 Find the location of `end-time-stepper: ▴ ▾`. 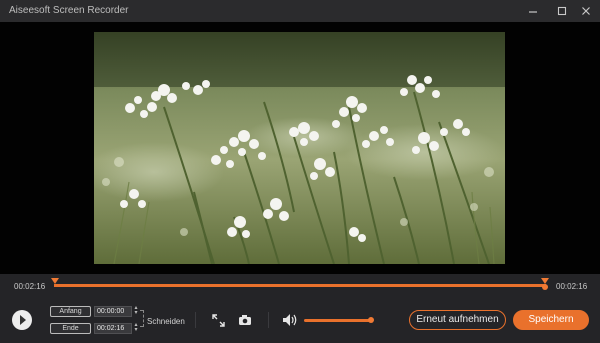

end-time-stepper: ▴ ▾ is located at coordinates (136, 328).